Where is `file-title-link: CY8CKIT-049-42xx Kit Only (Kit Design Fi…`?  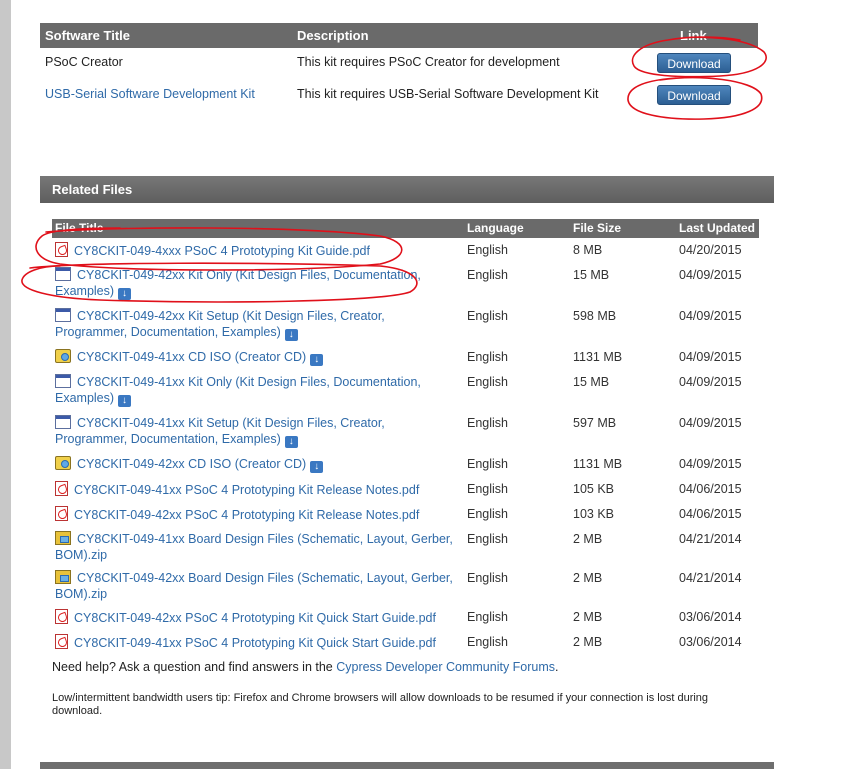
file-title-link: CY8CKIT-049-42xx Kit Only (Kit Design Fi… is located at coordinates (255, 283).